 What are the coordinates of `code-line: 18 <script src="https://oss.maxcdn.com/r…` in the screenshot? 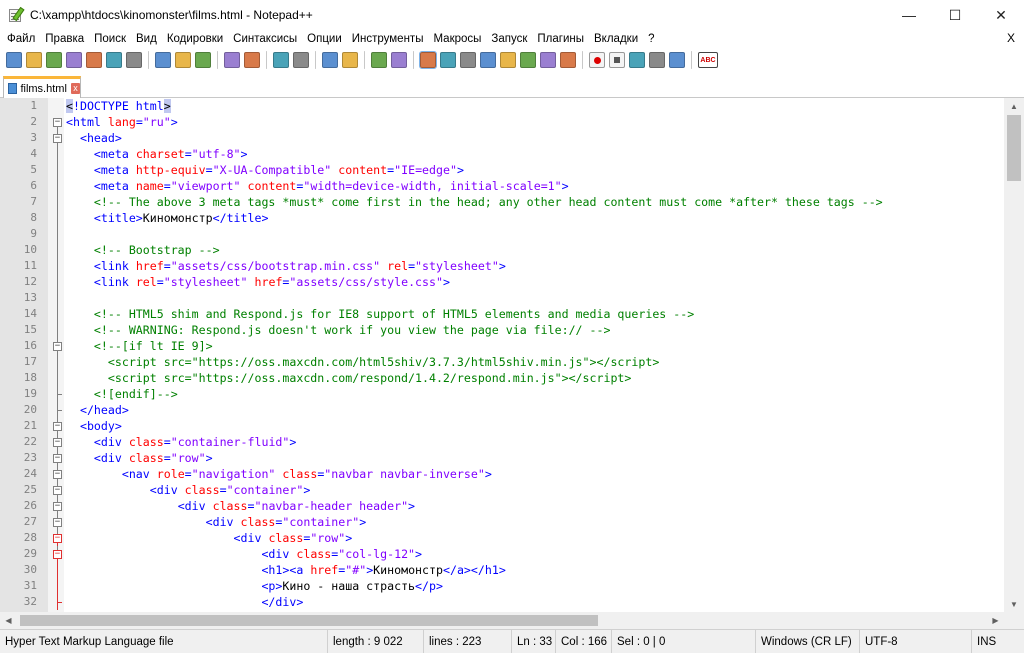 It's located at (512, 378).